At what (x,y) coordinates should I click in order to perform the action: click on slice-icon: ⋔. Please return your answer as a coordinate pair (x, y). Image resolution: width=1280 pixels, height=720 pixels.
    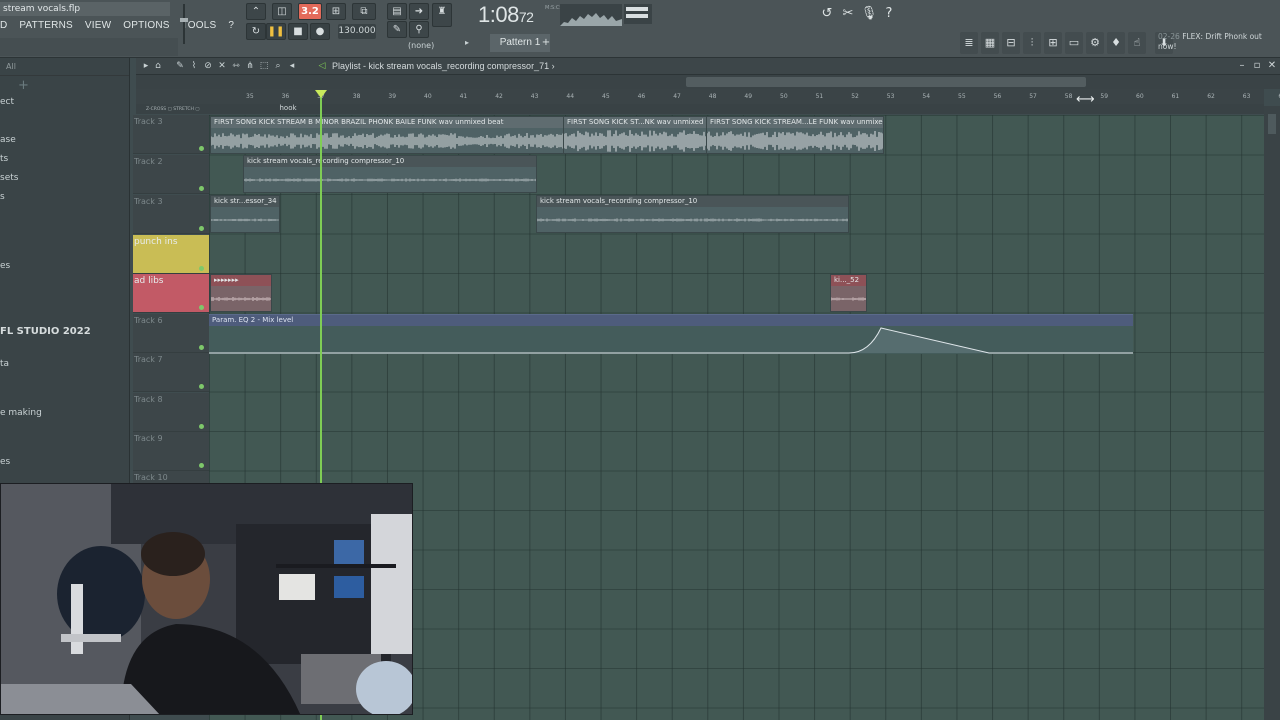
    Looking at the image, I should click on (250, 66).